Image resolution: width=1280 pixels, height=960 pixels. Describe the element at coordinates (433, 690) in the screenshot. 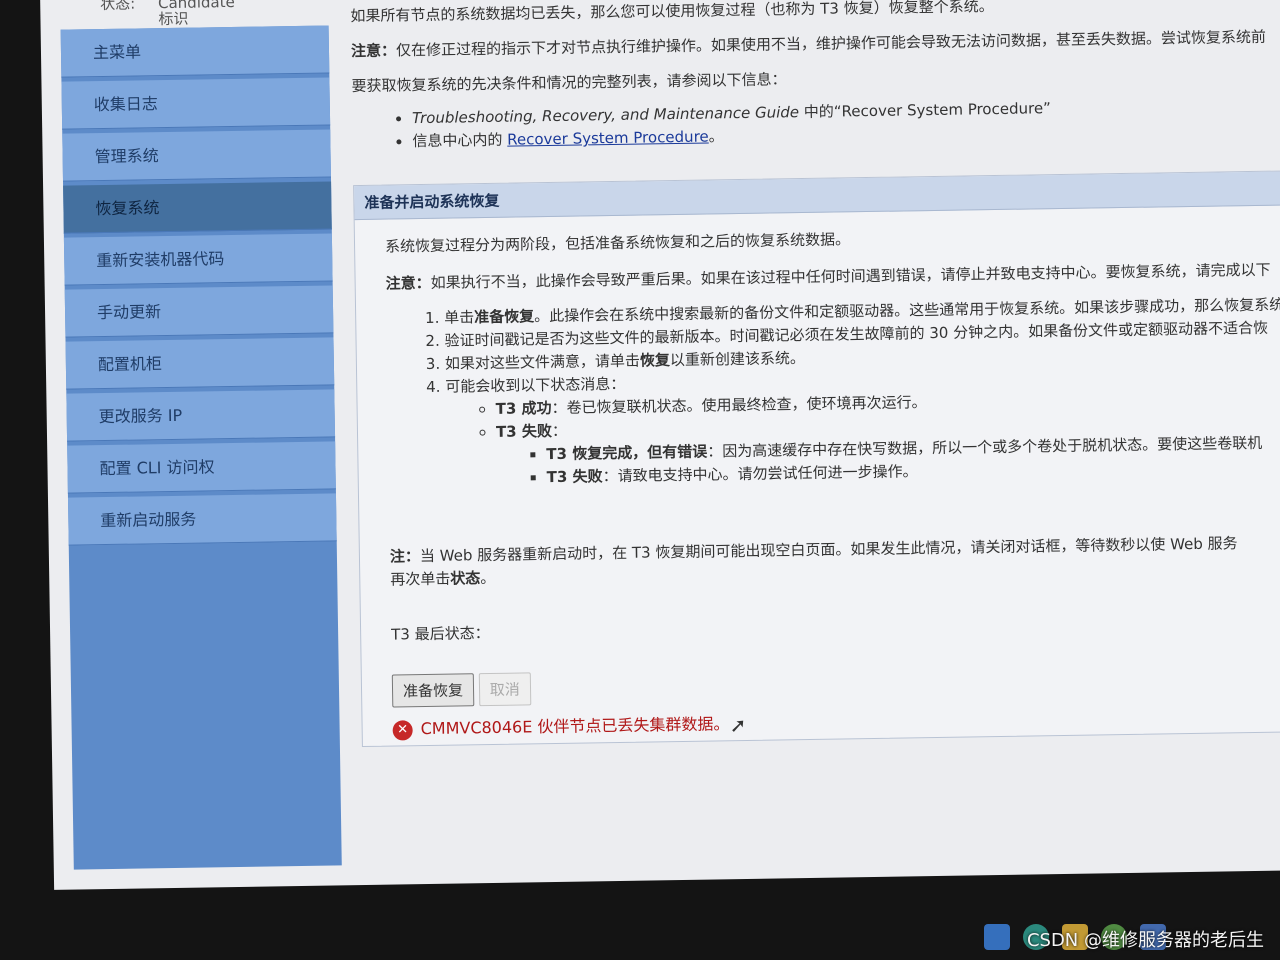

I see `prepare-recovery-button: 准备恢复` at that location.